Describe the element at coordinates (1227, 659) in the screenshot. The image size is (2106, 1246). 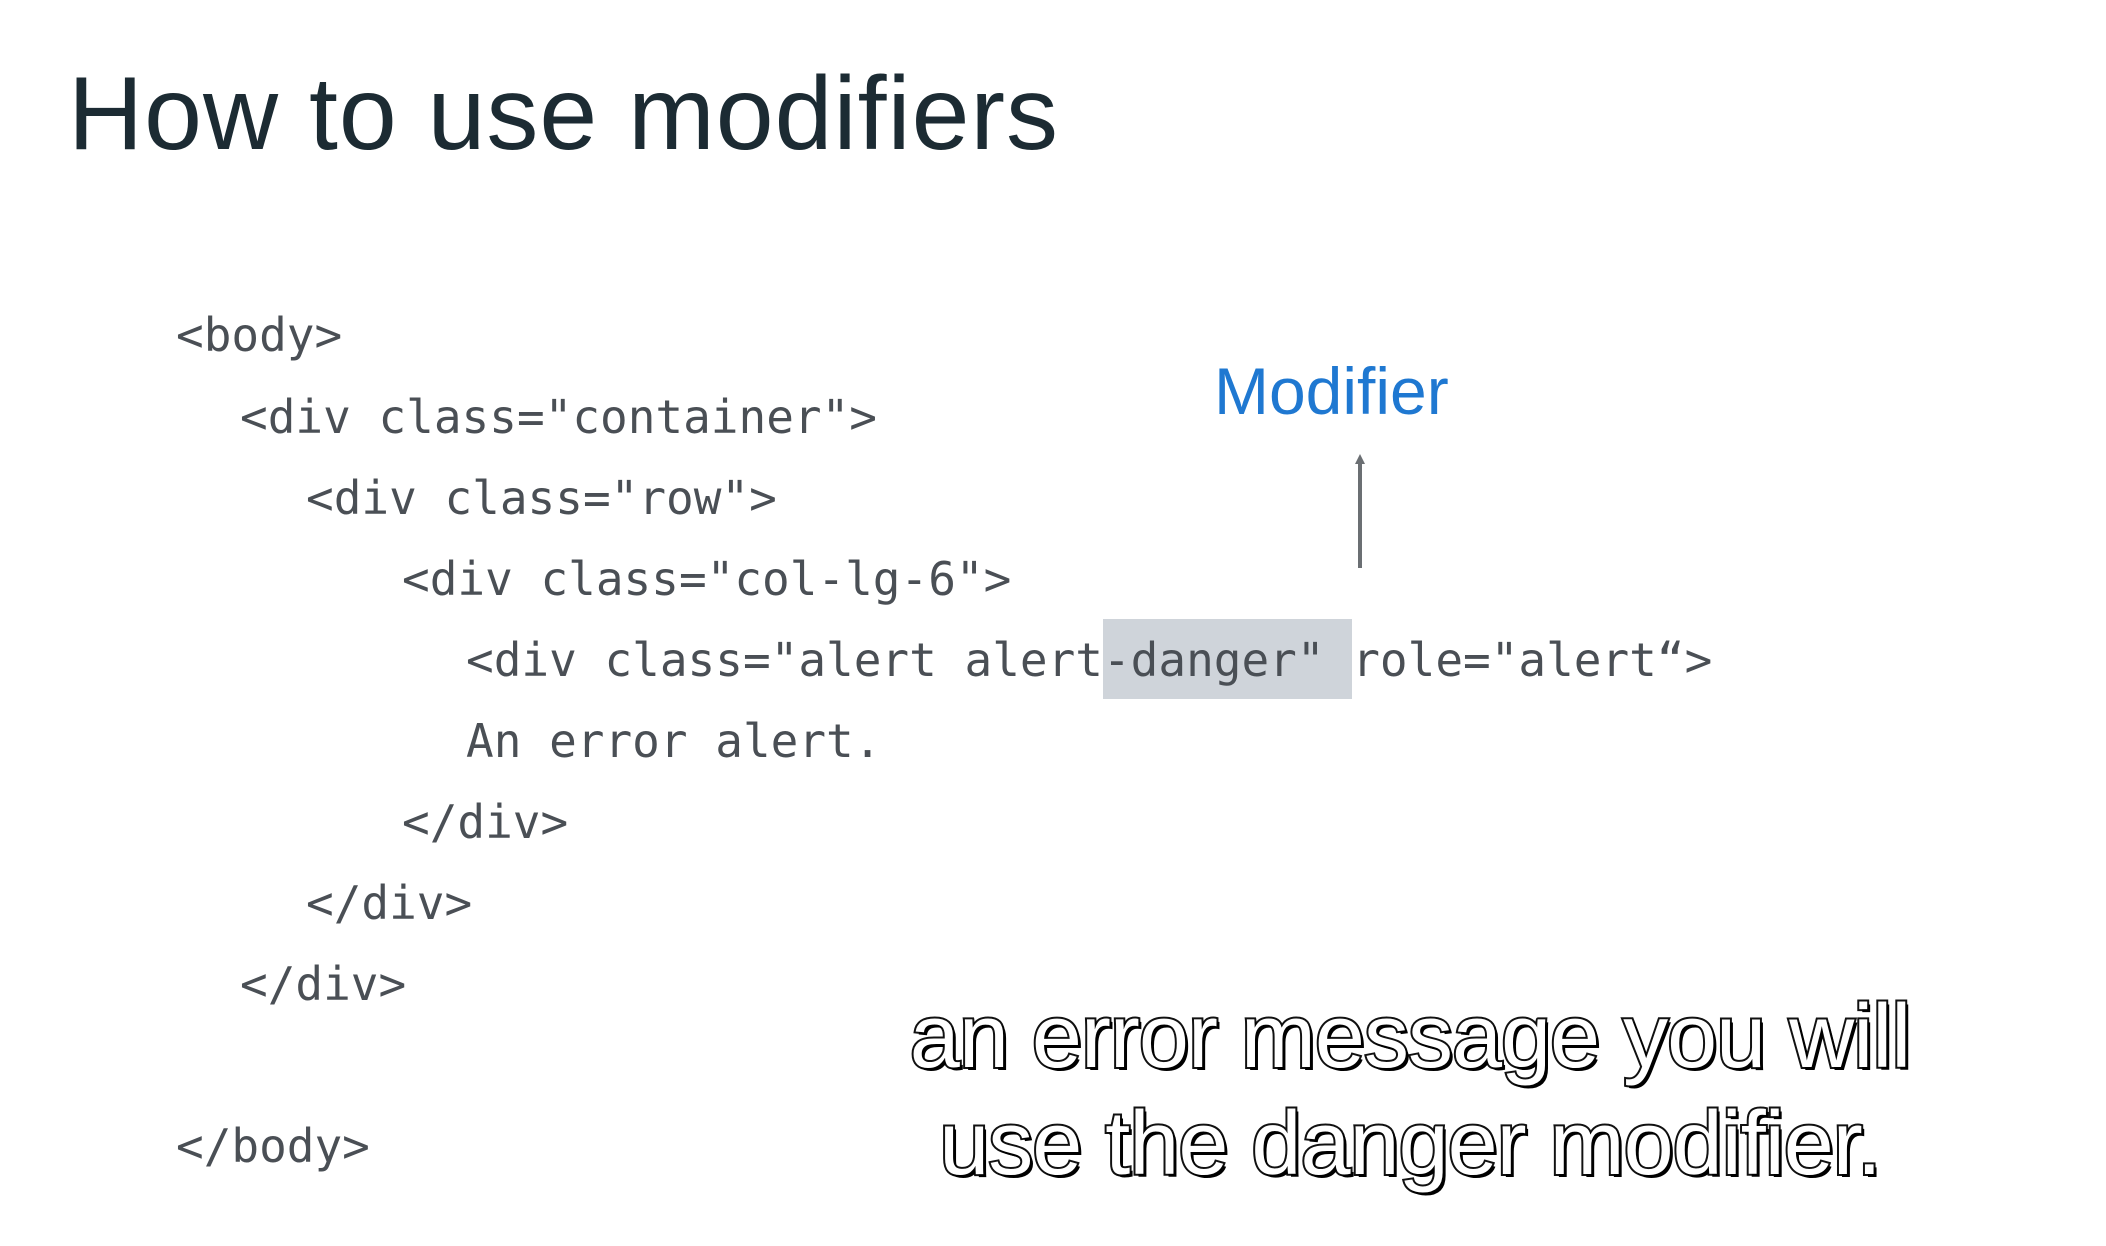
I see `modifier-highlight: -danger"` at that location.